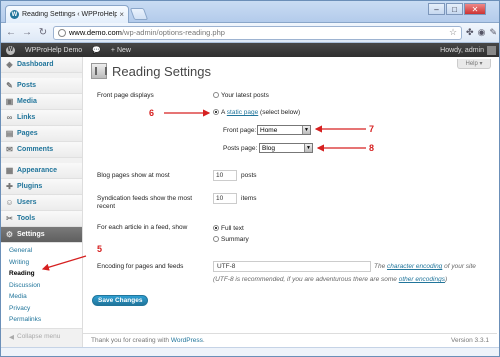 This screenshot has height=357, width=500. I want to click on minimize-button: –, so click(436, 9).